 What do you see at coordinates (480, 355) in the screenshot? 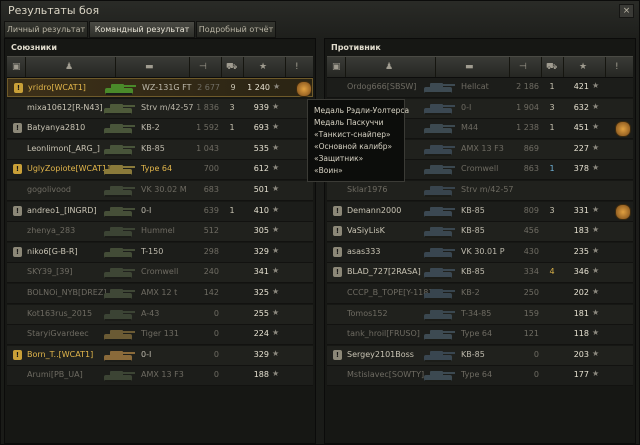
I see `table-row: ! Sergey2101Boss KB-85 0 203 ★` at bounding box center [480, 355].